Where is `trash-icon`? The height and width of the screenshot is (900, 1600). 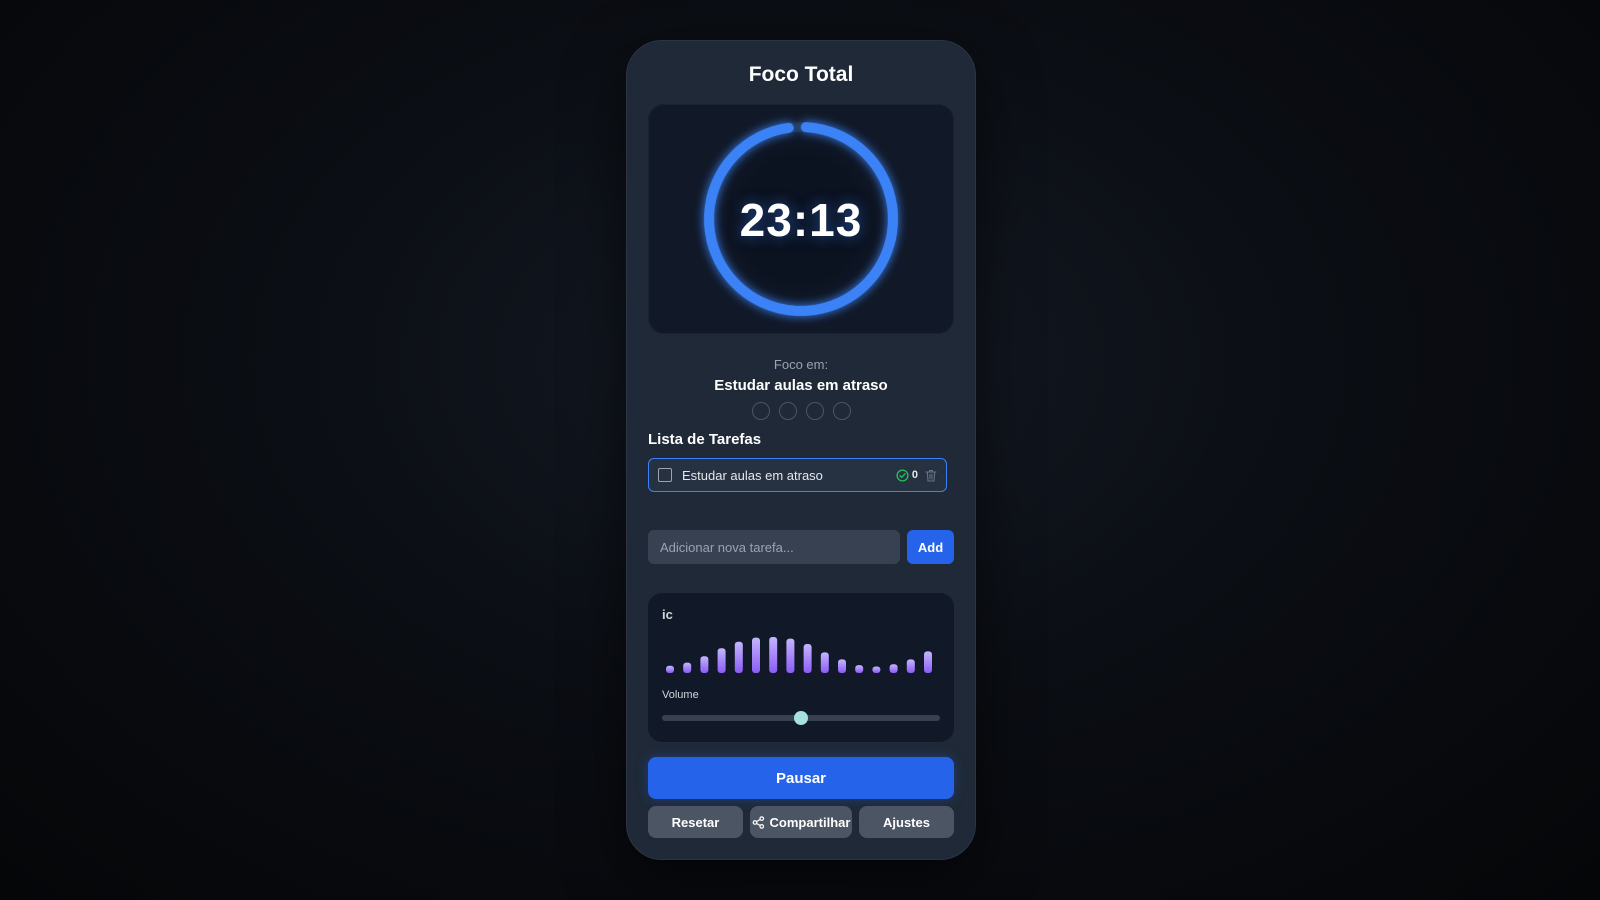 trash-icon is located at coordinates (931, 475).